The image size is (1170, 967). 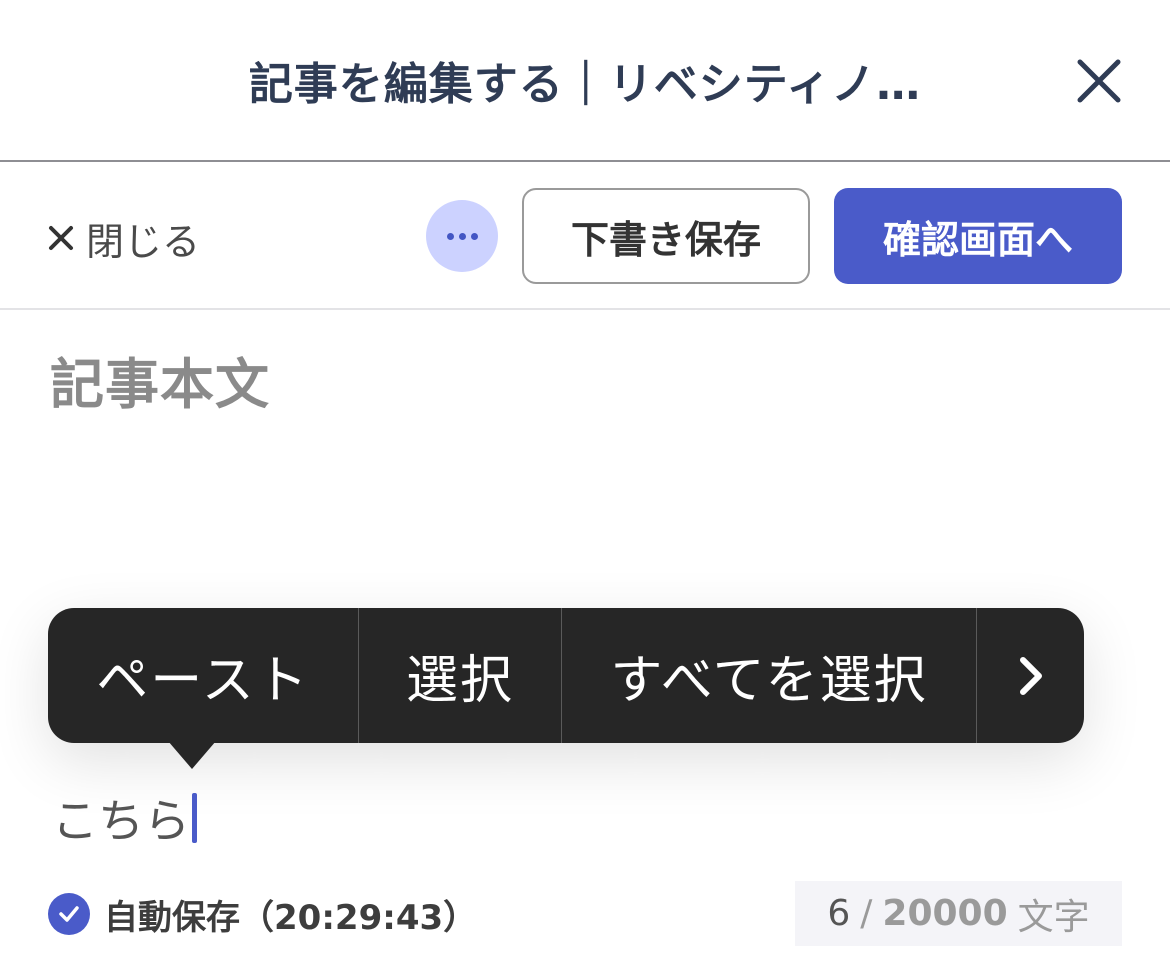 I want to click on menu-next-button, so click(x=1030, y=675).